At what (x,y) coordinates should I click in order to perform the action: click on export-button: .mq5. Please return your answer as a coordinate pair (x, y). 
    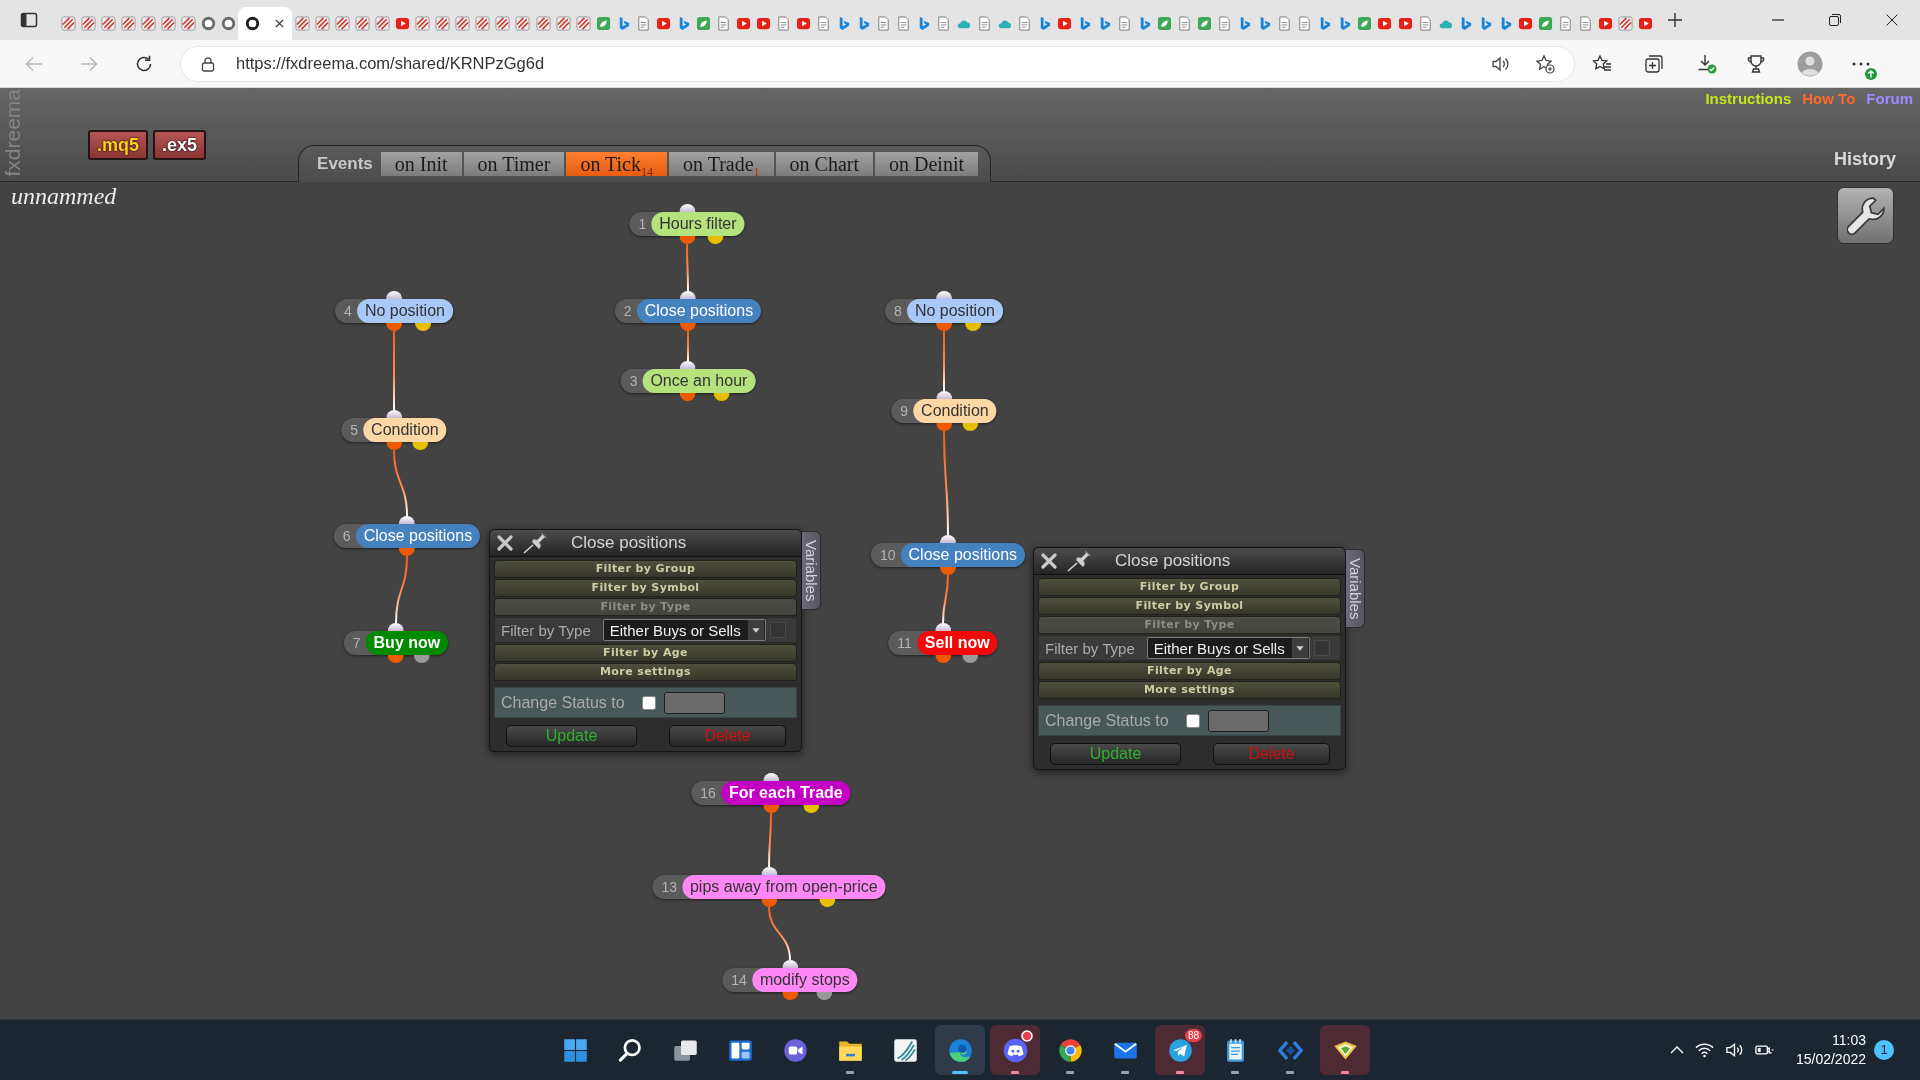
    Looking at the image, I should click on (118, 145).